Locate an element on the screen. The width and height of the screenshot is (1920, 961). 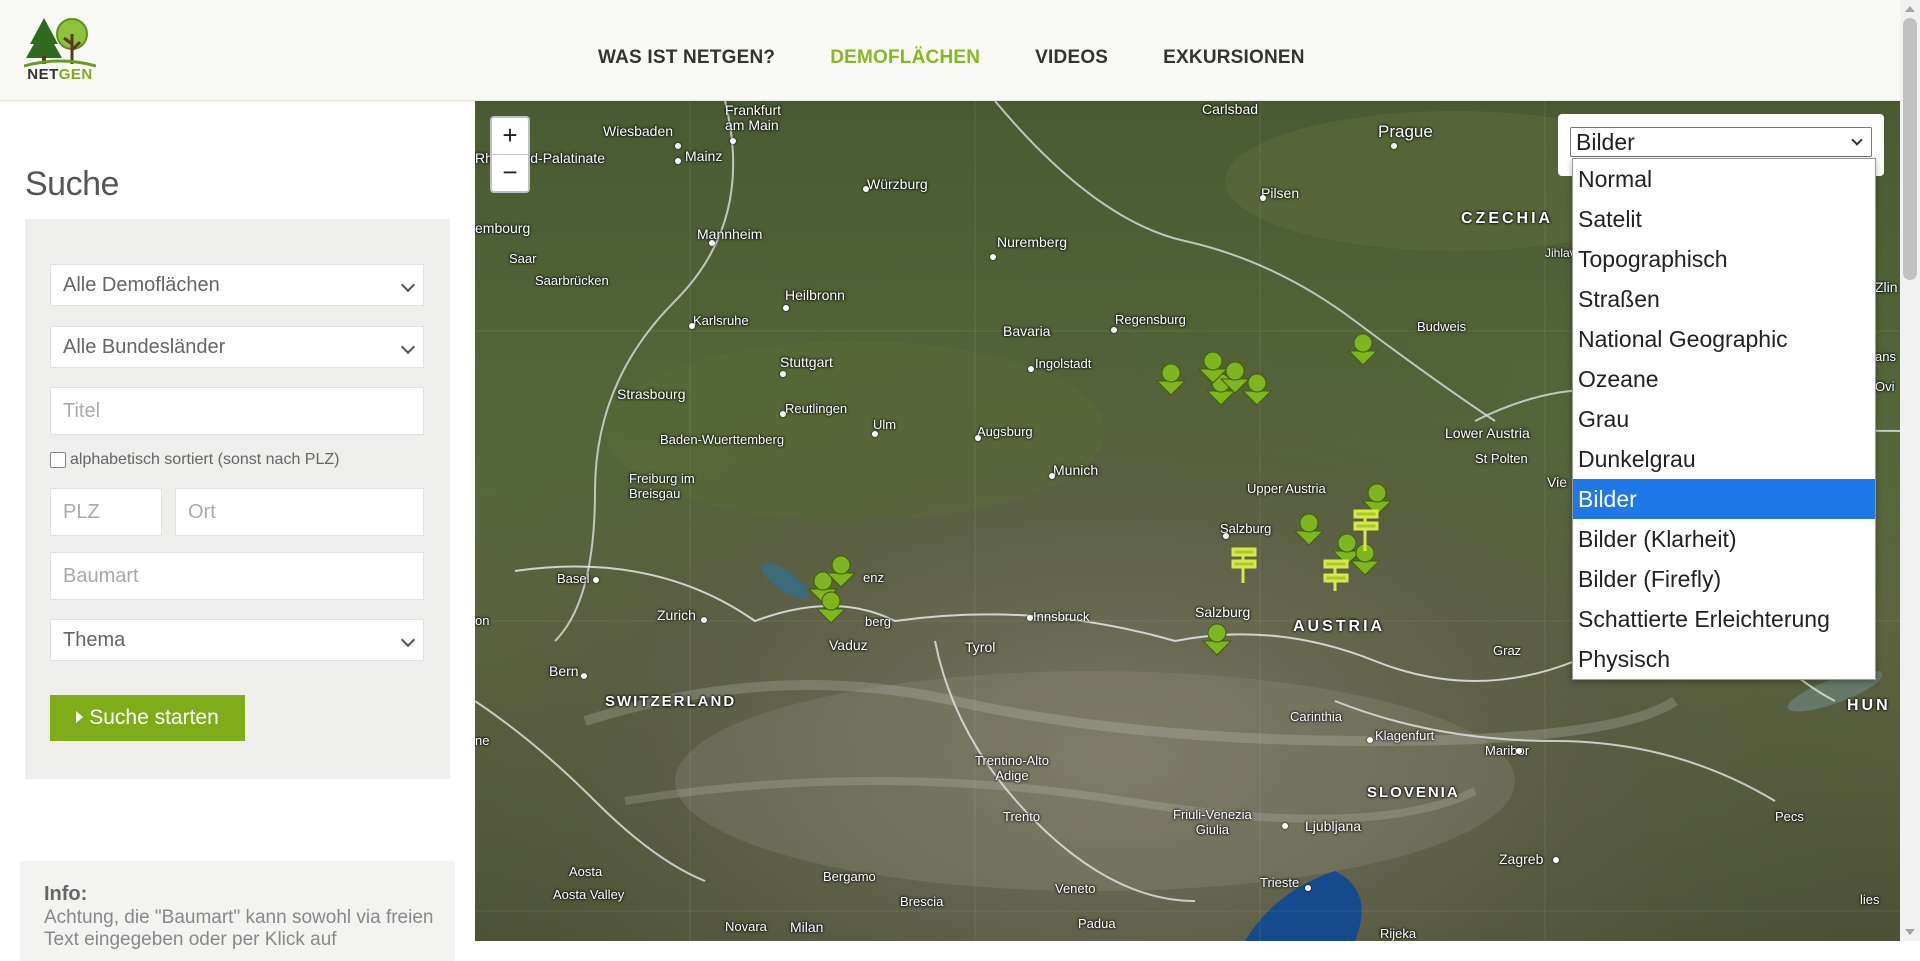
page-scrollbar is located at coordinates (1910, 470).